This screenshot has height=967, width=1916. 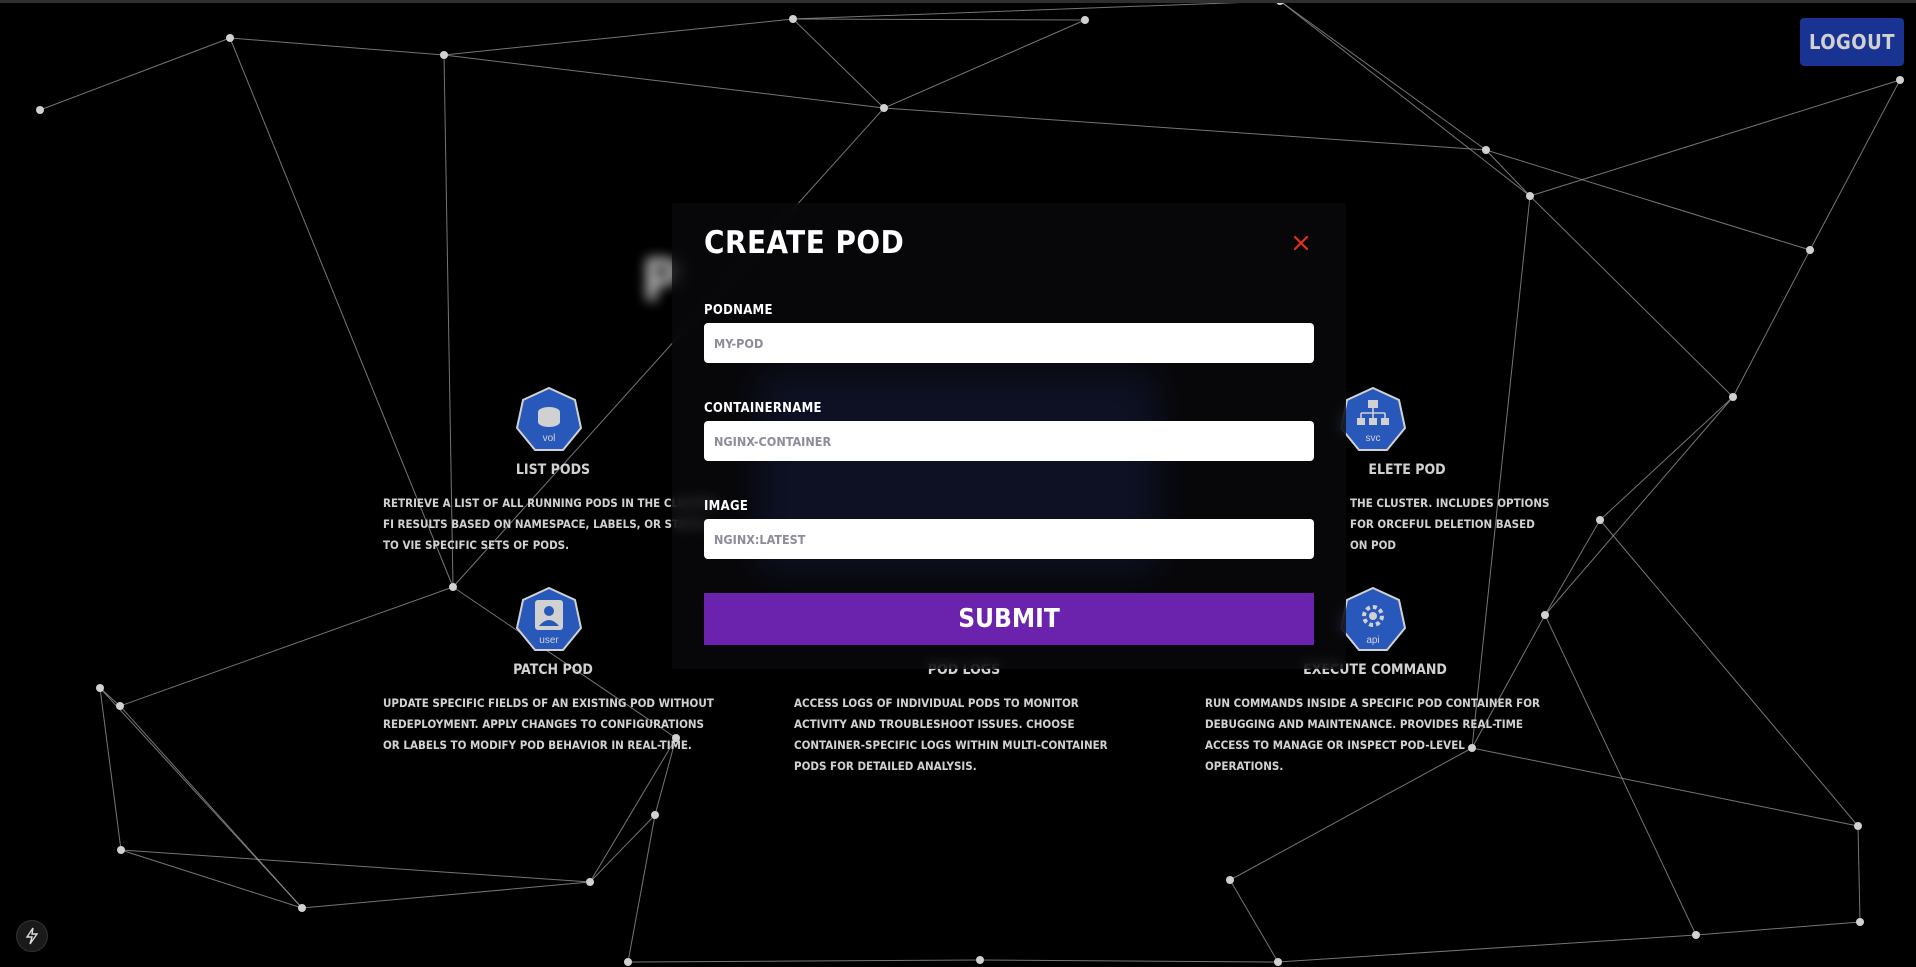 What do you see at coordinates (738, 310) in the screenshot?
I see `podname-label: PODNAME` at bounding box center [738, 310].